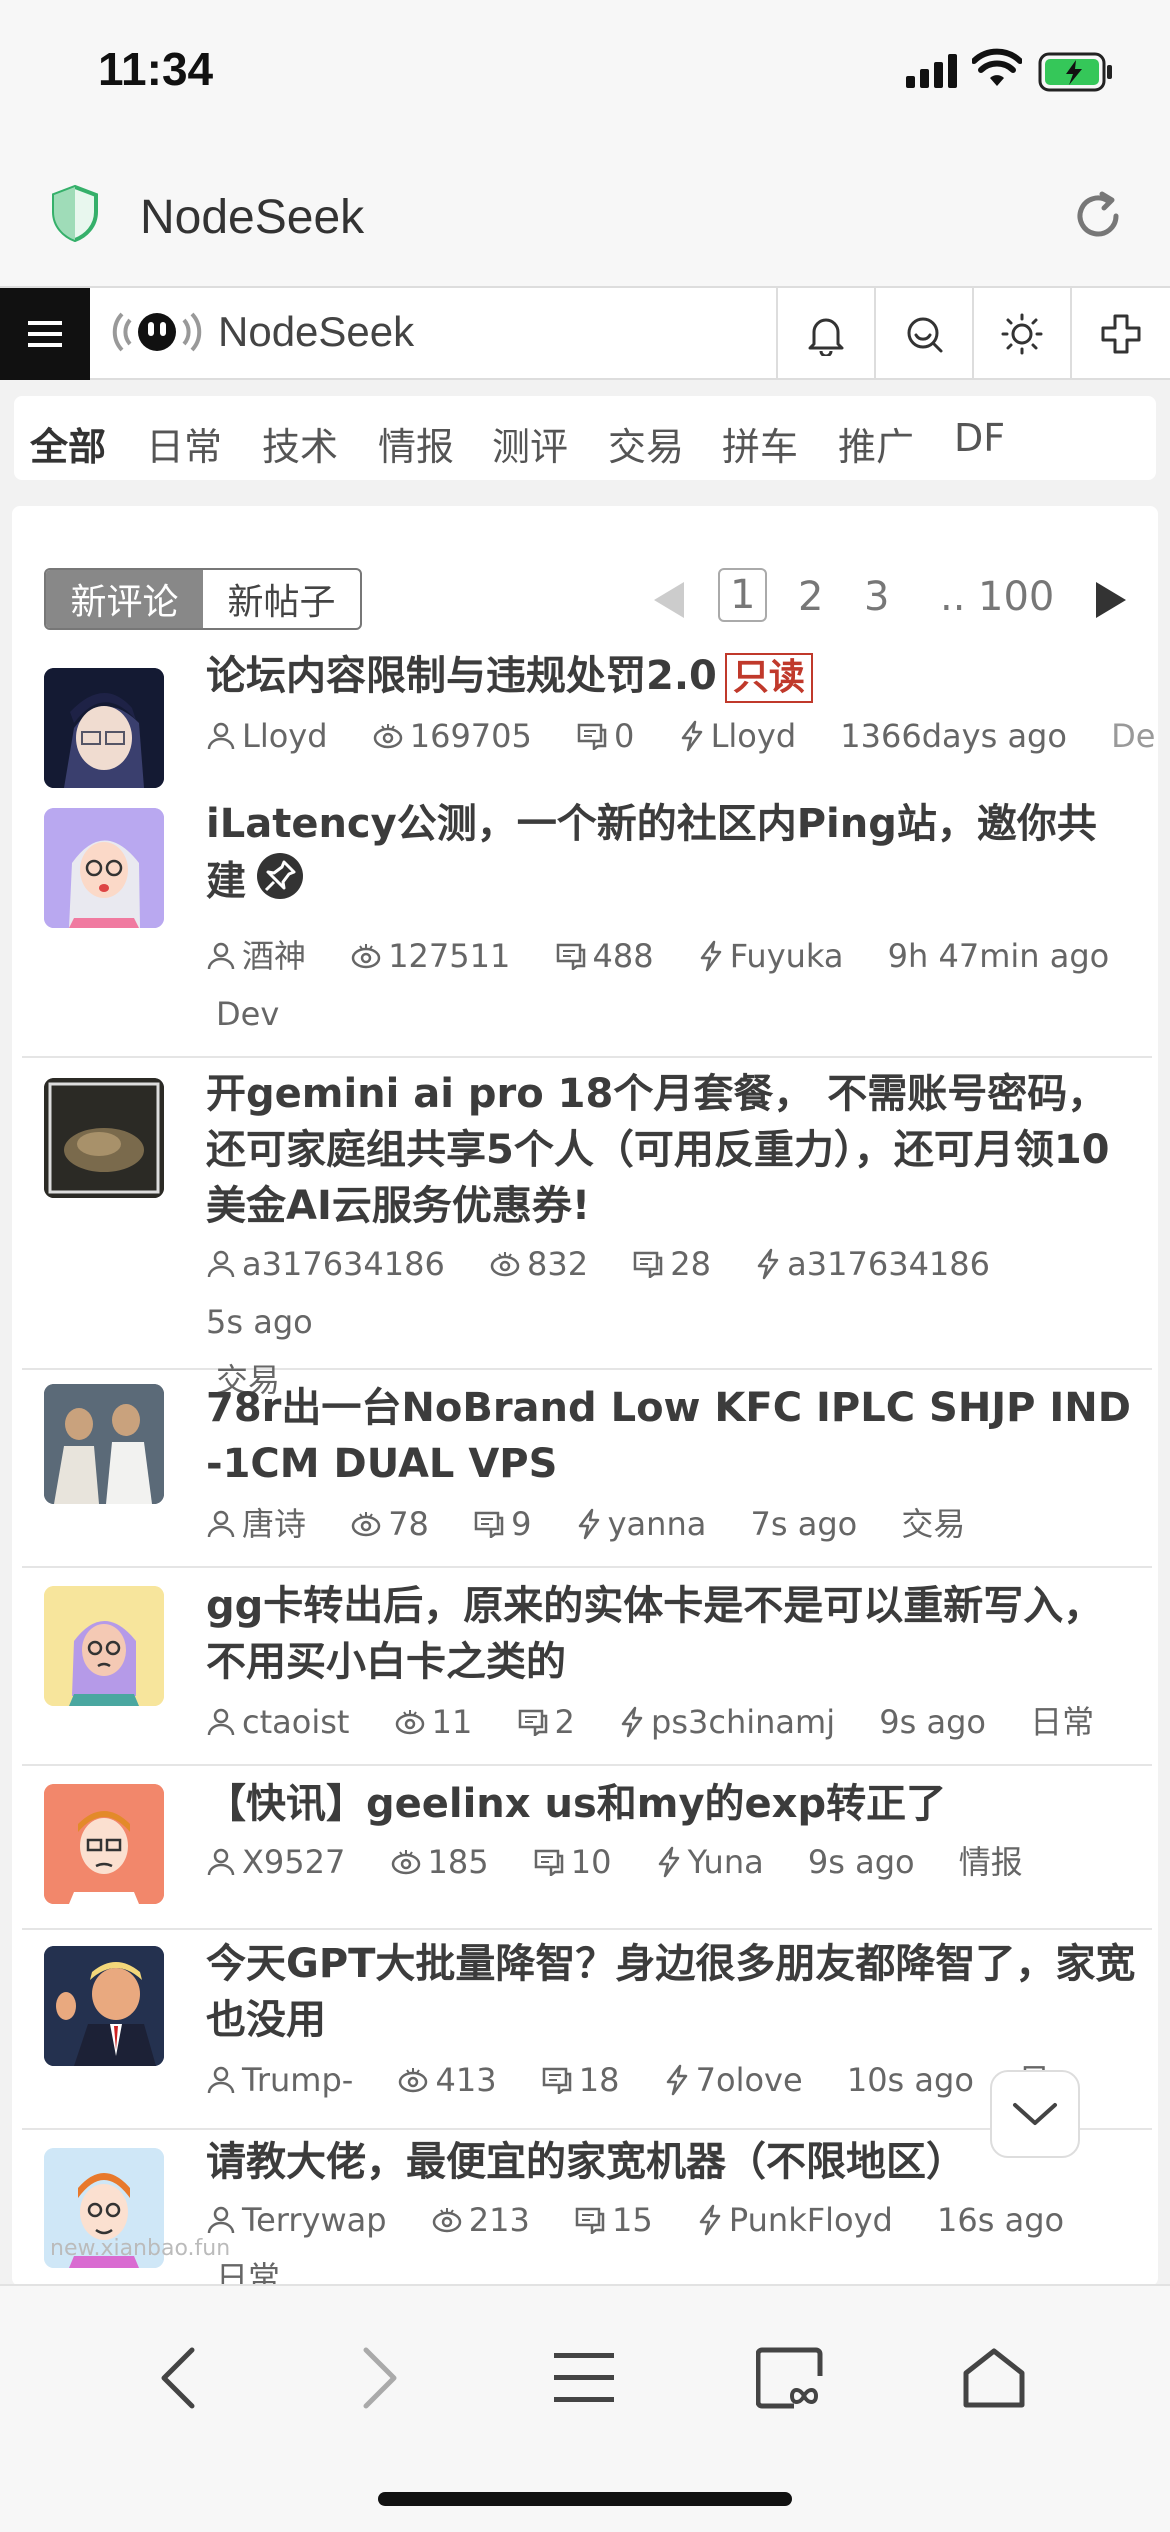 The width and height of the screenshot is (1170, 2532). Describe the element at coordinates (184, 443) in the screenshot. I see `category-daily: 日常` at that location.